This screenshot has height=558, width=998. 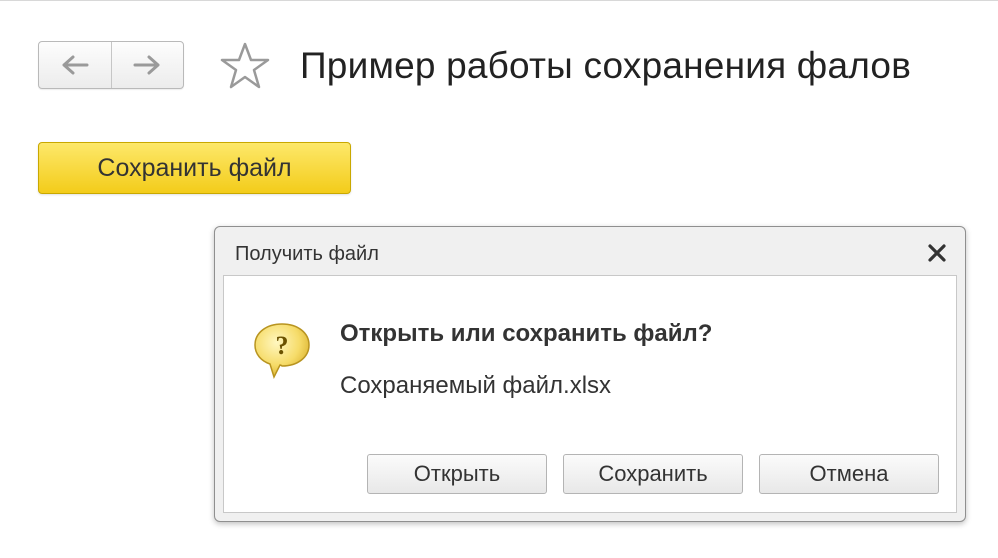 I want to click on open-button: Открыть, so click(x=457, y=474).